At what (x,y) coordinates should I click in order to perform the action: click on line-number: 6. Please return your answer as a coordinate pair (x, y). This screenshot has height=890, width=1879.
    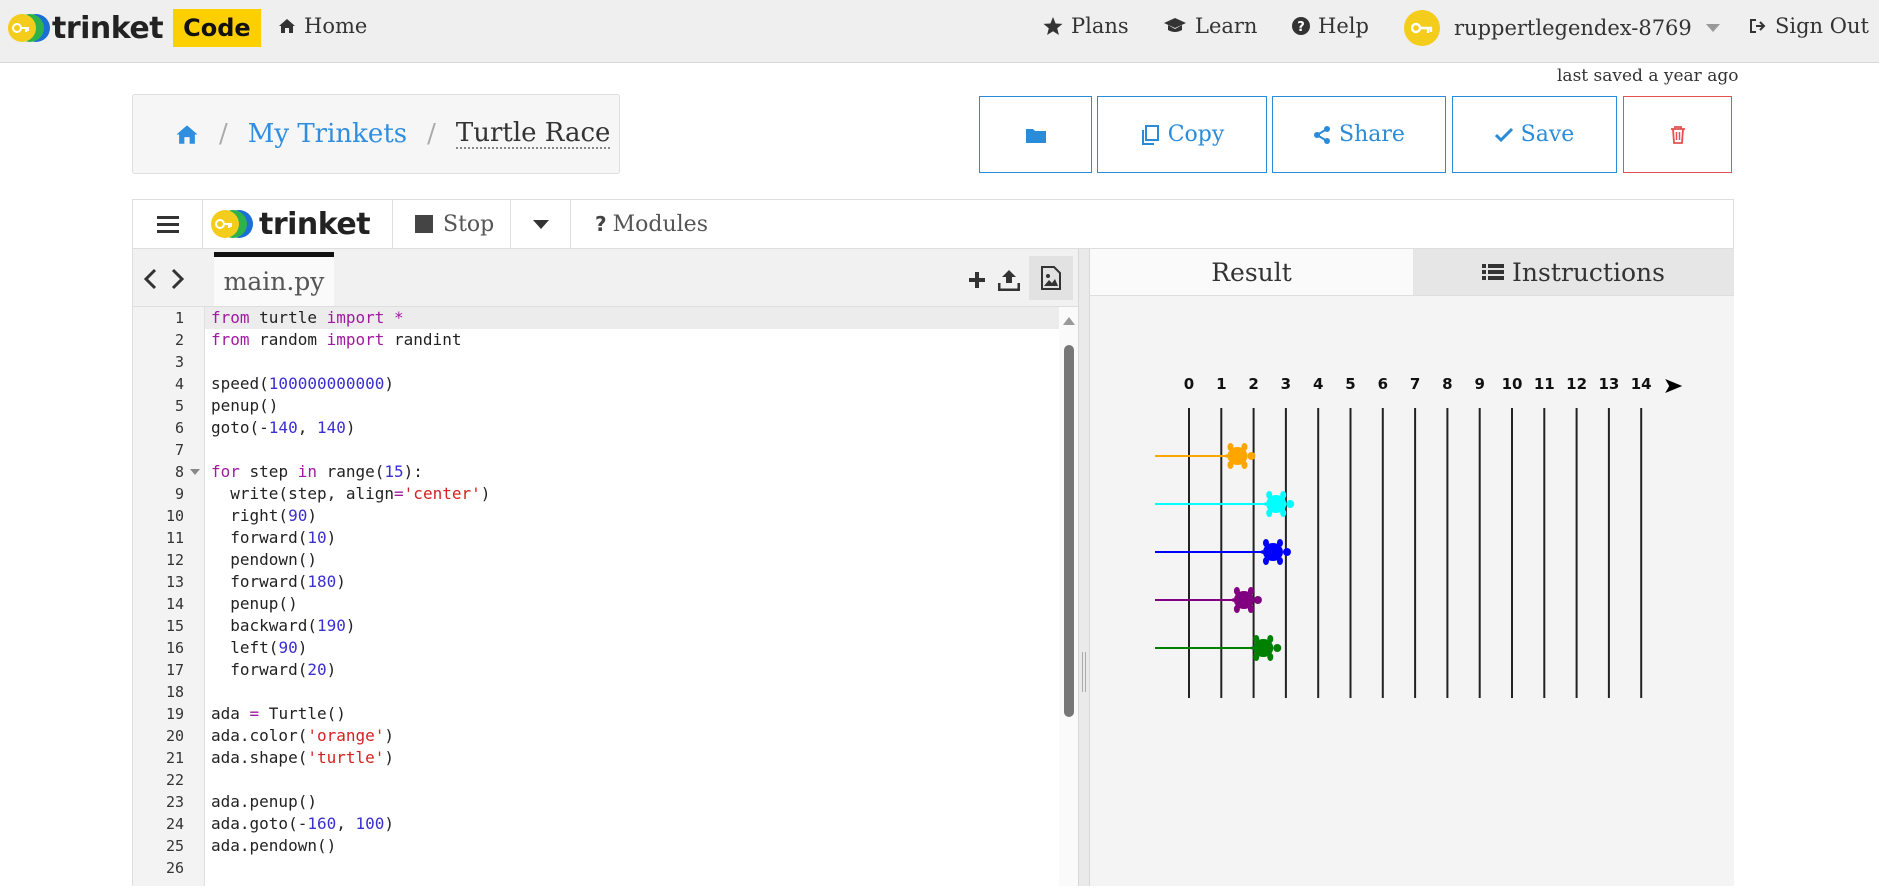
    Looking at the image, I should click on (179, 428).